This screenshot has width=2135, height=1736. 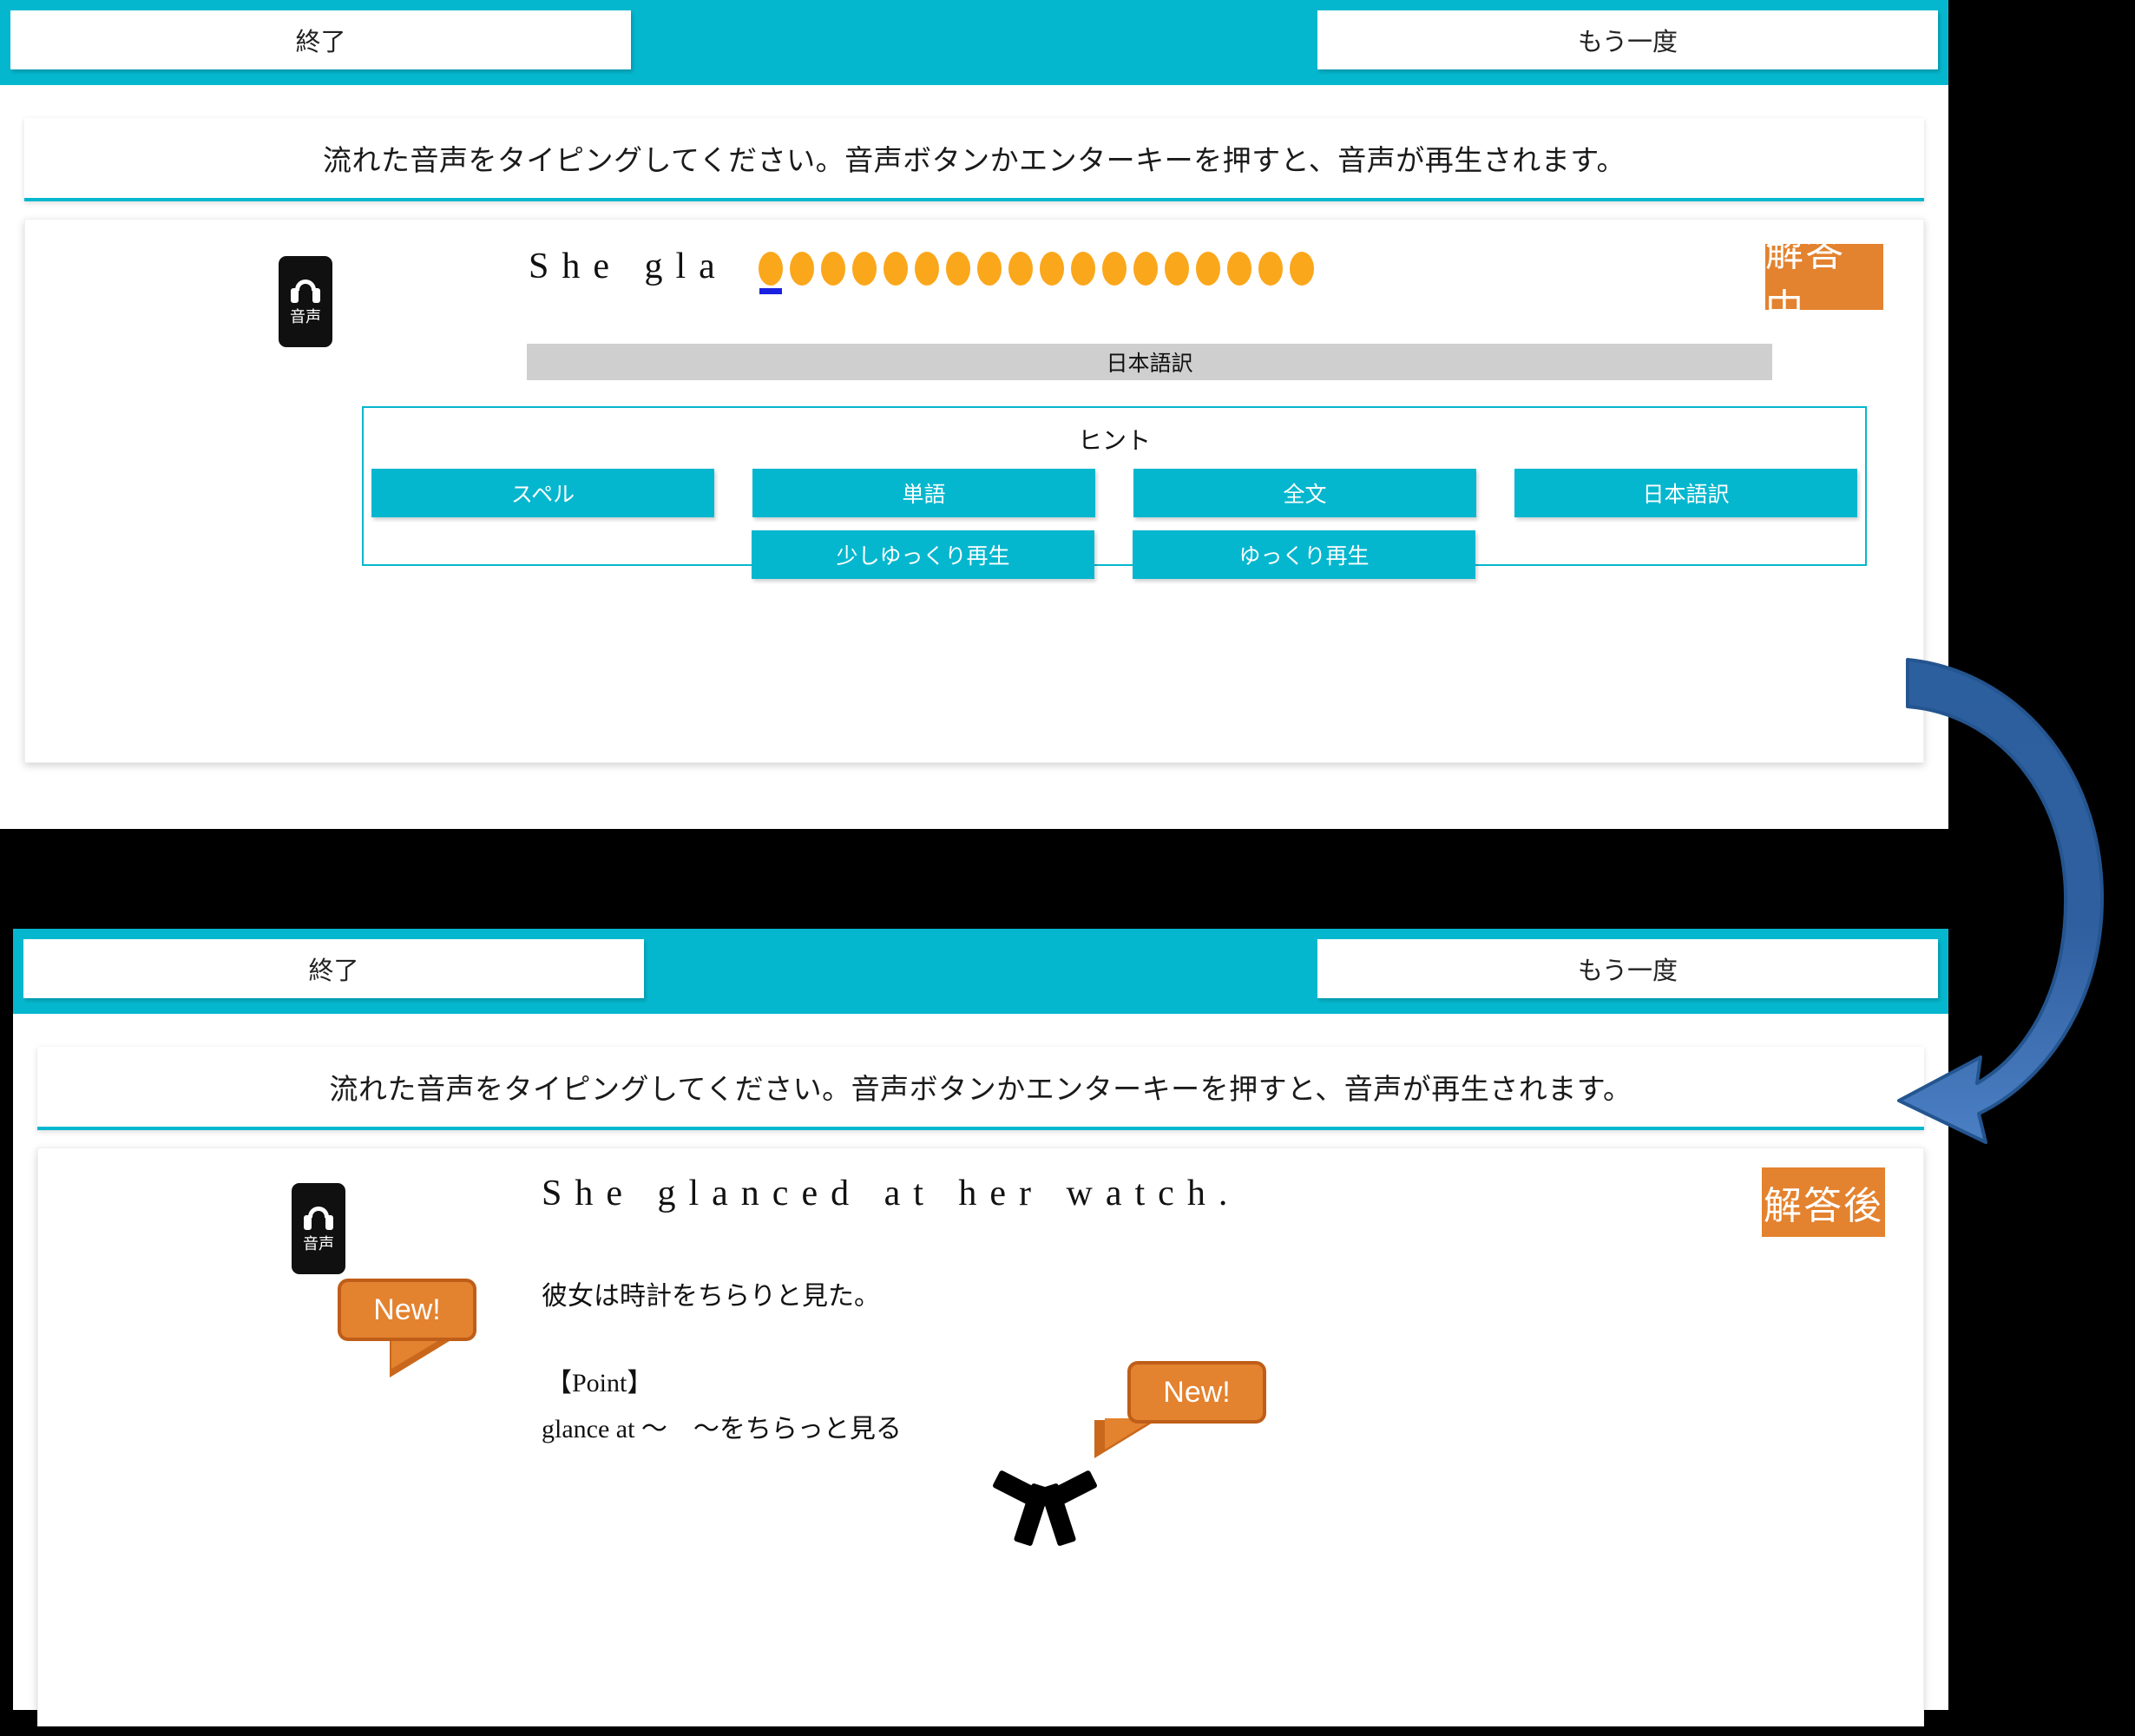 I want to click on again-button-2: もう一度, so click(x=1627, y=968).